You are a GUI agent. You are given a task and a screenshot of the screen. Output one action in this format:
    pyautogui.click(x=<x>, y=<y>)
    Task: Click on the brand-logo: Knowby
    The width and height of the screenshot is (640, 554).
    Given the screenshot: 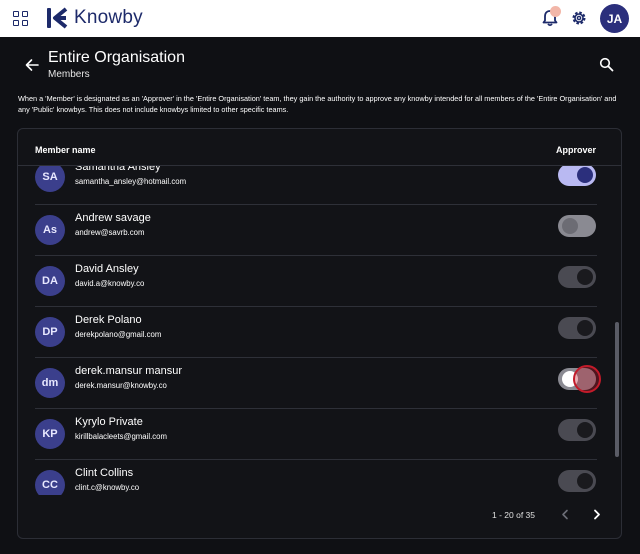 What is the action you would take?
    pyautogui.click(x=94, y=18)
    